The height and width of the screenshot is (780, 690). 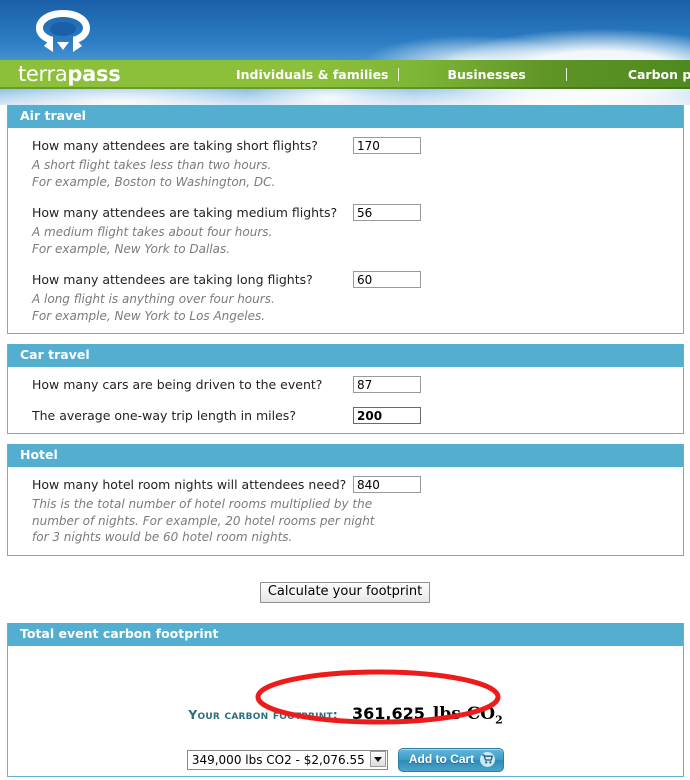 I want to click on add-to-cart-button: Add to Cart, so click(x=451, y=759).